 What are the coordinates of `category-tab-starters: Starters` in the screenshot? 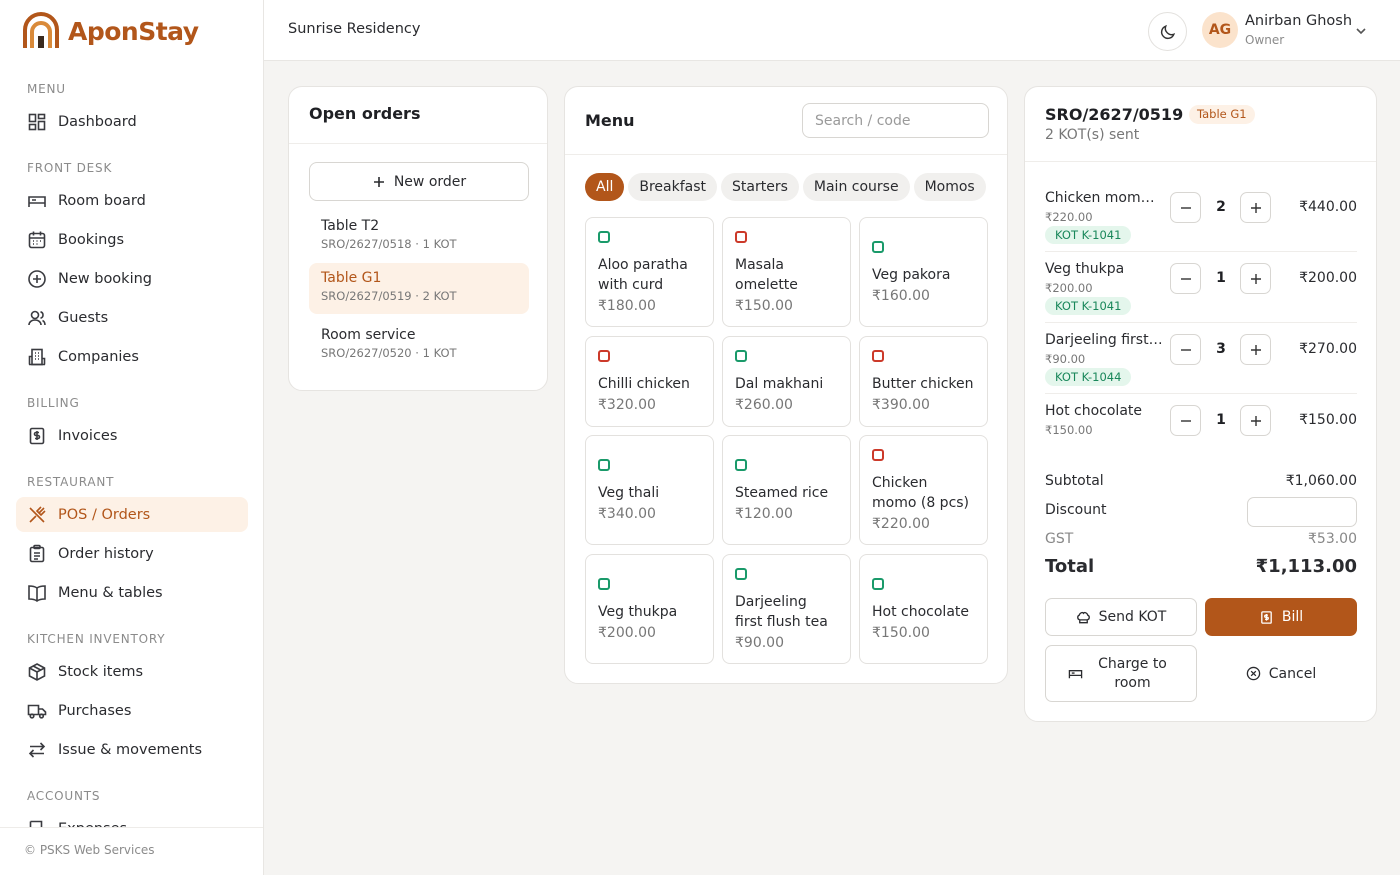 It's located at (760, 187).